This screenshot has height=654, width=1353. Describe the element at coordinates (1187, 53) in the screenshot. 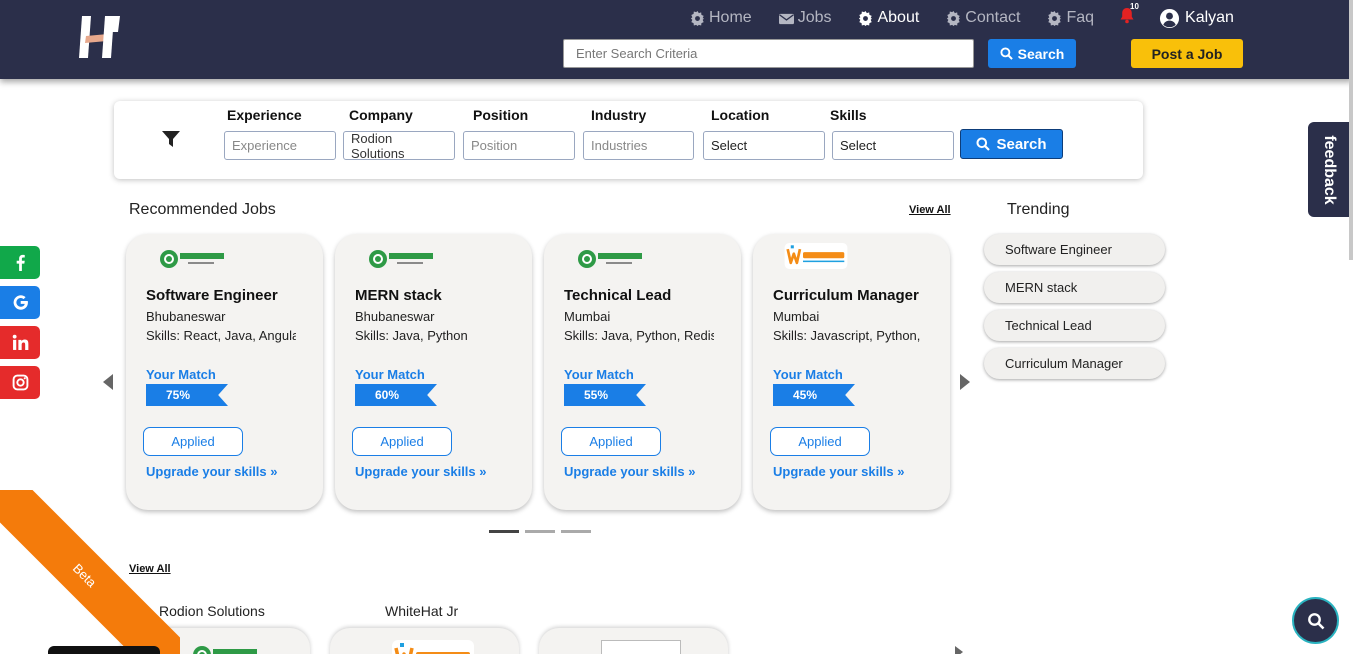

I see `post-job-button: Post a Job` at that location.